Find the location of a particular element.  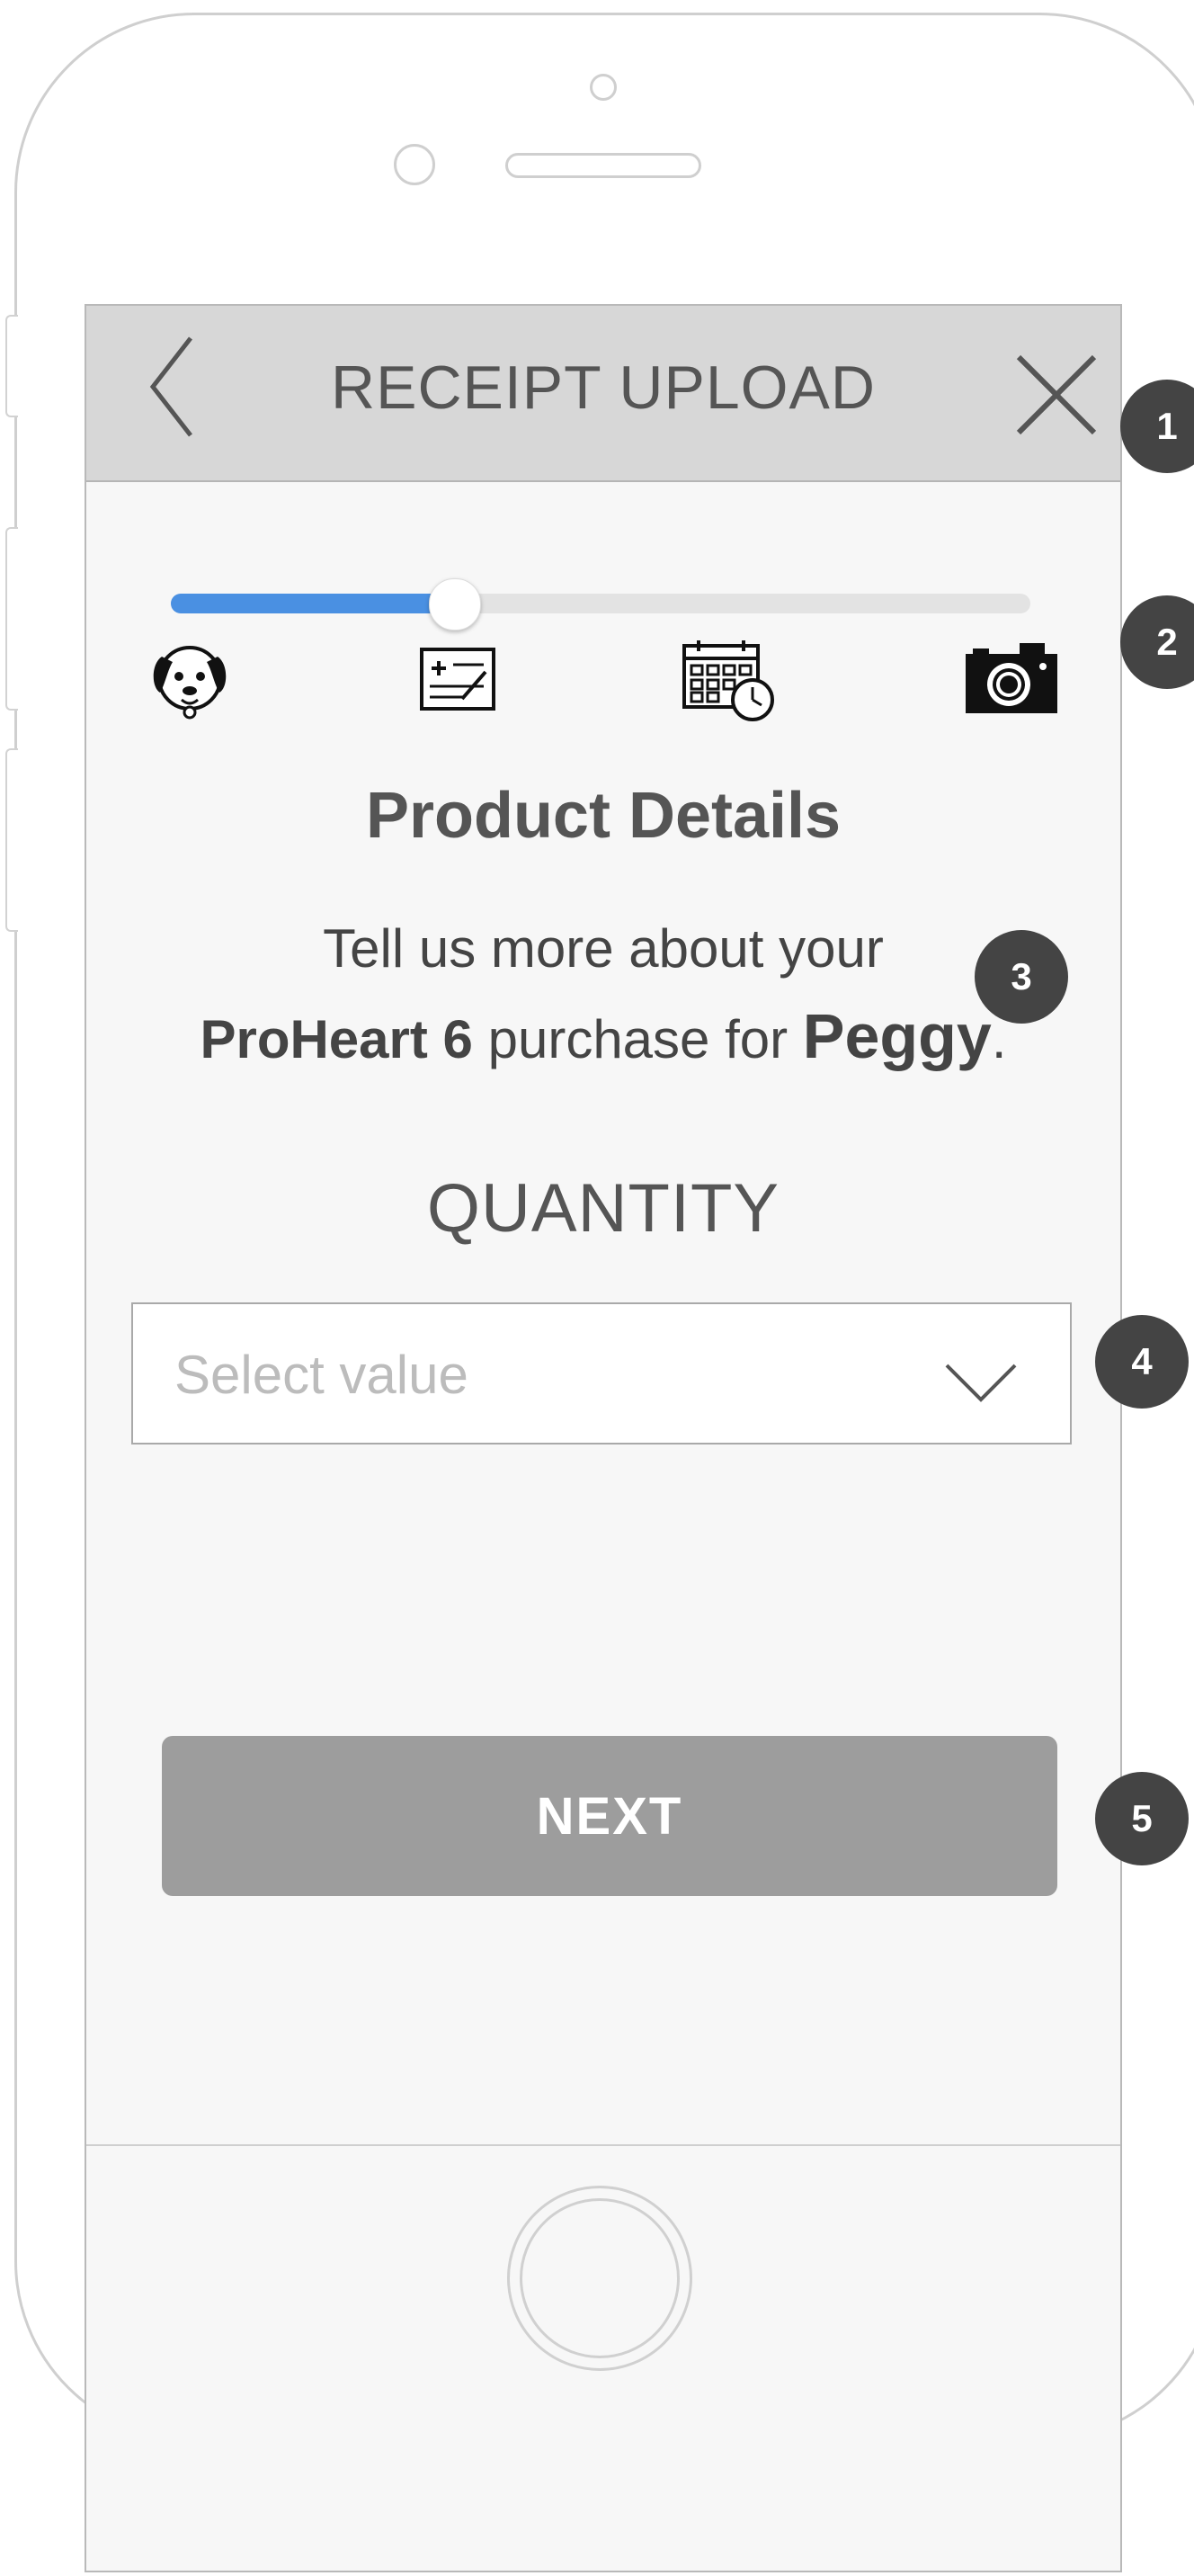

phone-camera is located at coordinates (603, 87).